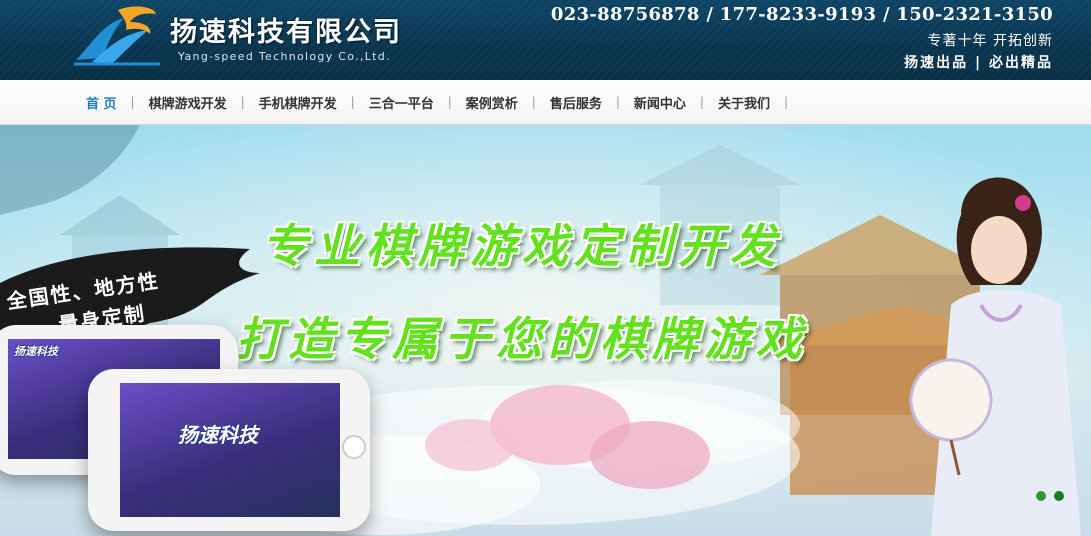 The image size is (1091, 536). Describe the element at coordinates (660, 102) in the screenshot. I see `nav-item-news: 新闻中心` at that location.